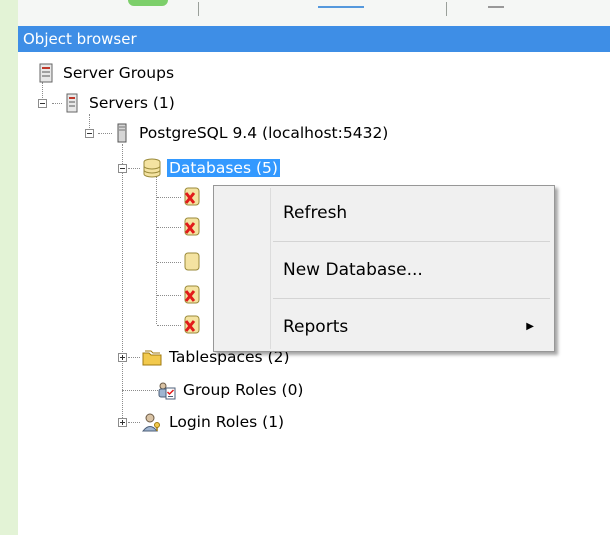 The height and width of the screenshot is (535, 610). What do you see at coordinates (119, 73) in the screenshot?
I see `tree-node-label: Server Groups` at bounding box center [119, 73].